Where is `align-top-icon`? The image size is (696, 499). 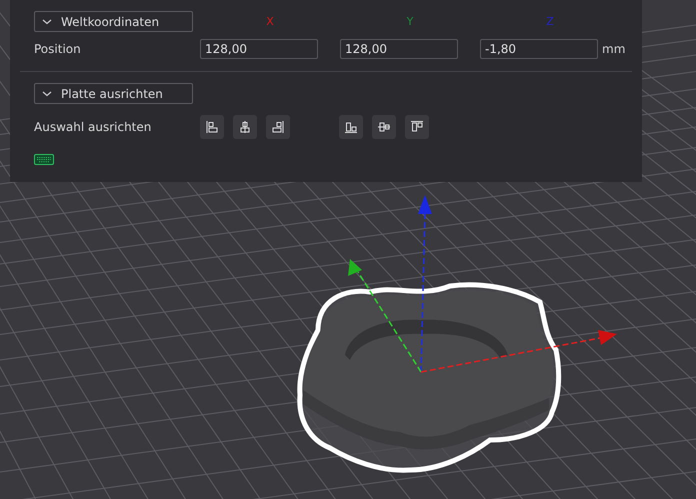 align-top-icon is located at coordinates (417, 127).